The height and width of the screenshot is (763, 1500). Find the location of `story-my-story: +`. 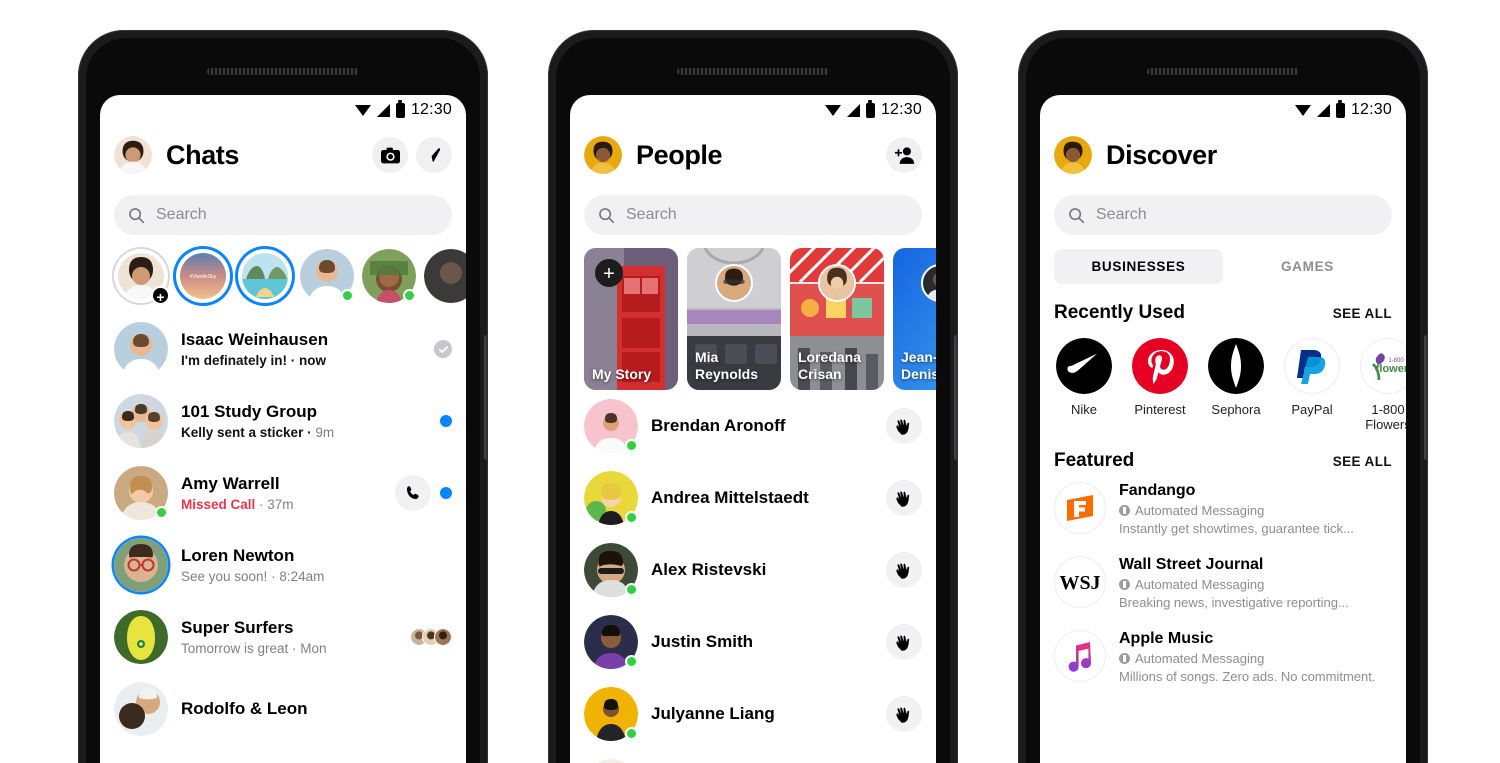

story-my-story: + is located at coordinates (142, 277).